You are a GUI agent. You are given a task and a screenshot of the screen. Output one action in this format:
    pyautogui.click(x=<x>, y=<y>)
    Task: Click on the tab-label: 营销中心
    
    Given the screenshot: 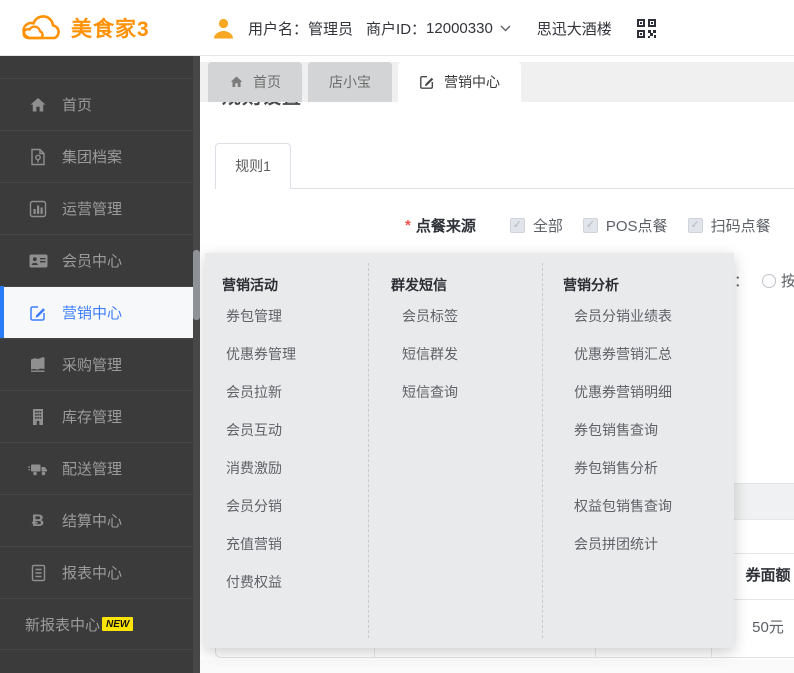 What is the action you would take?
    pyautogui.click(x=472, y=82)
    